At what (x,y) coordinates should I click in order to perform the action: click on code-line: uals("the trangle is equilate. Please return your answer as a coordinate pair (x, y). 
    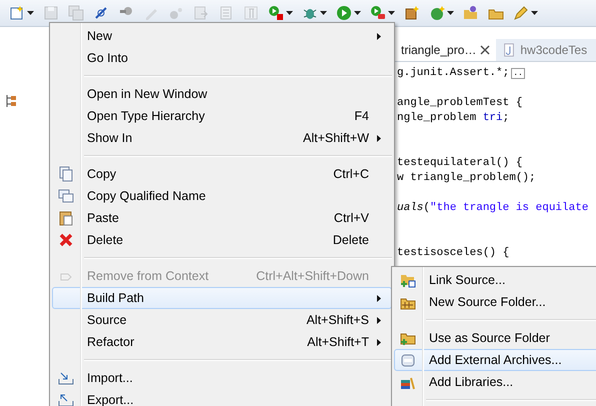
    Looking at the image, I should click on (492, 208).